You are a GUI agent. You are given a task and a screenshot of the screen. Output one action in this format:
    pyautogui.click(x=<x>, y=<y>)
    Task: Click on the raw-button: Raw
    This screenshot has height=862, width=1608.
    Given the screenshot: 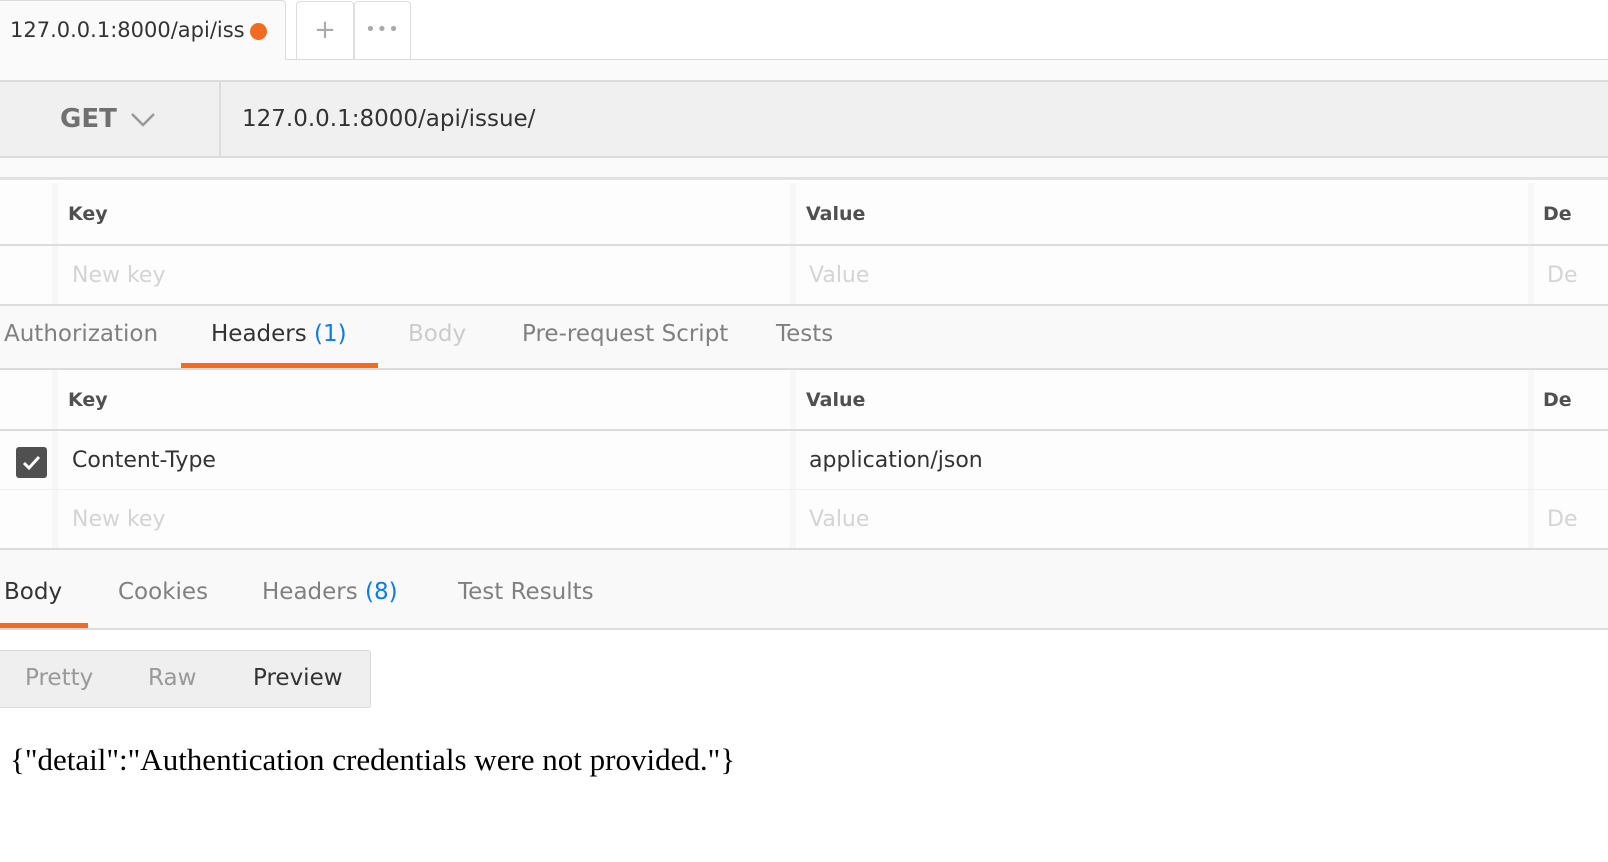 What is the action you would take?
    pyautogui.click(x=172, y=678)
    